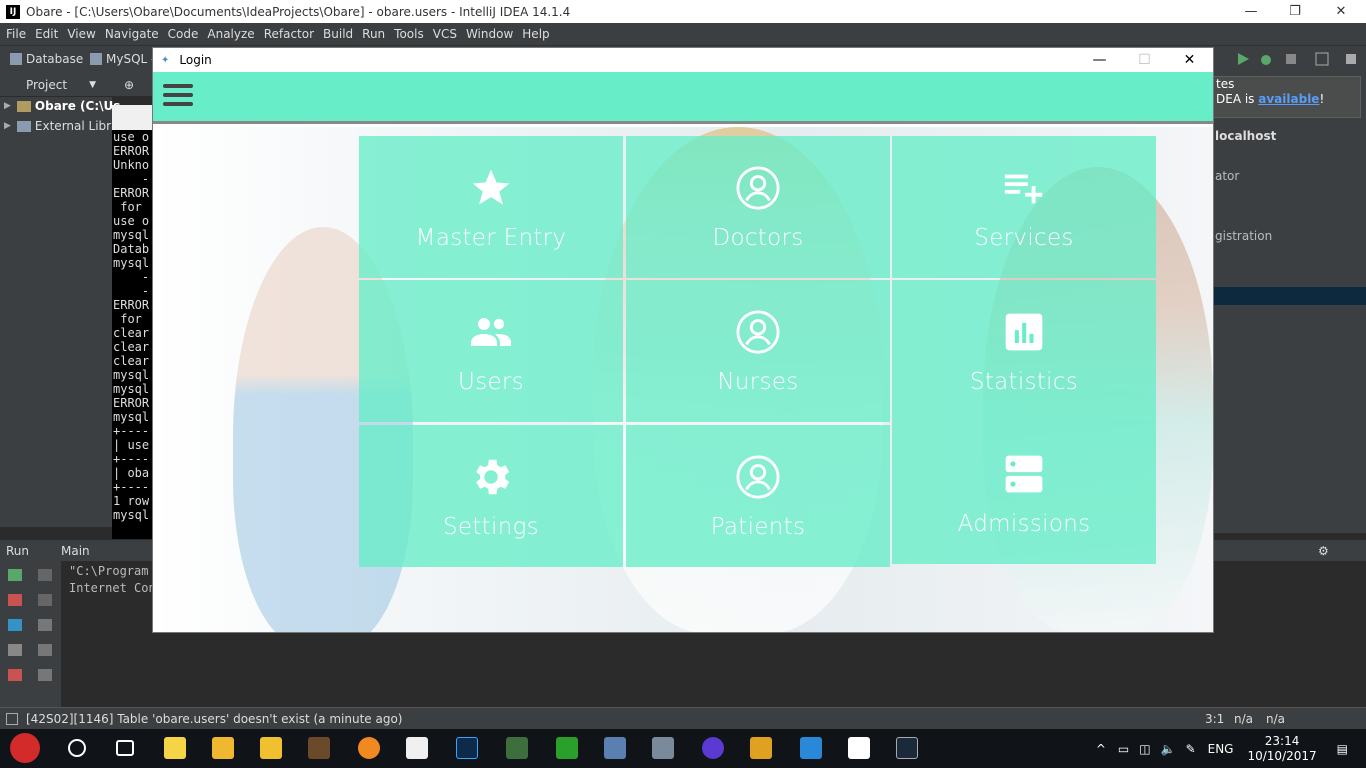  I want to click on tile-doctors: Doctors, so click(758, 207).